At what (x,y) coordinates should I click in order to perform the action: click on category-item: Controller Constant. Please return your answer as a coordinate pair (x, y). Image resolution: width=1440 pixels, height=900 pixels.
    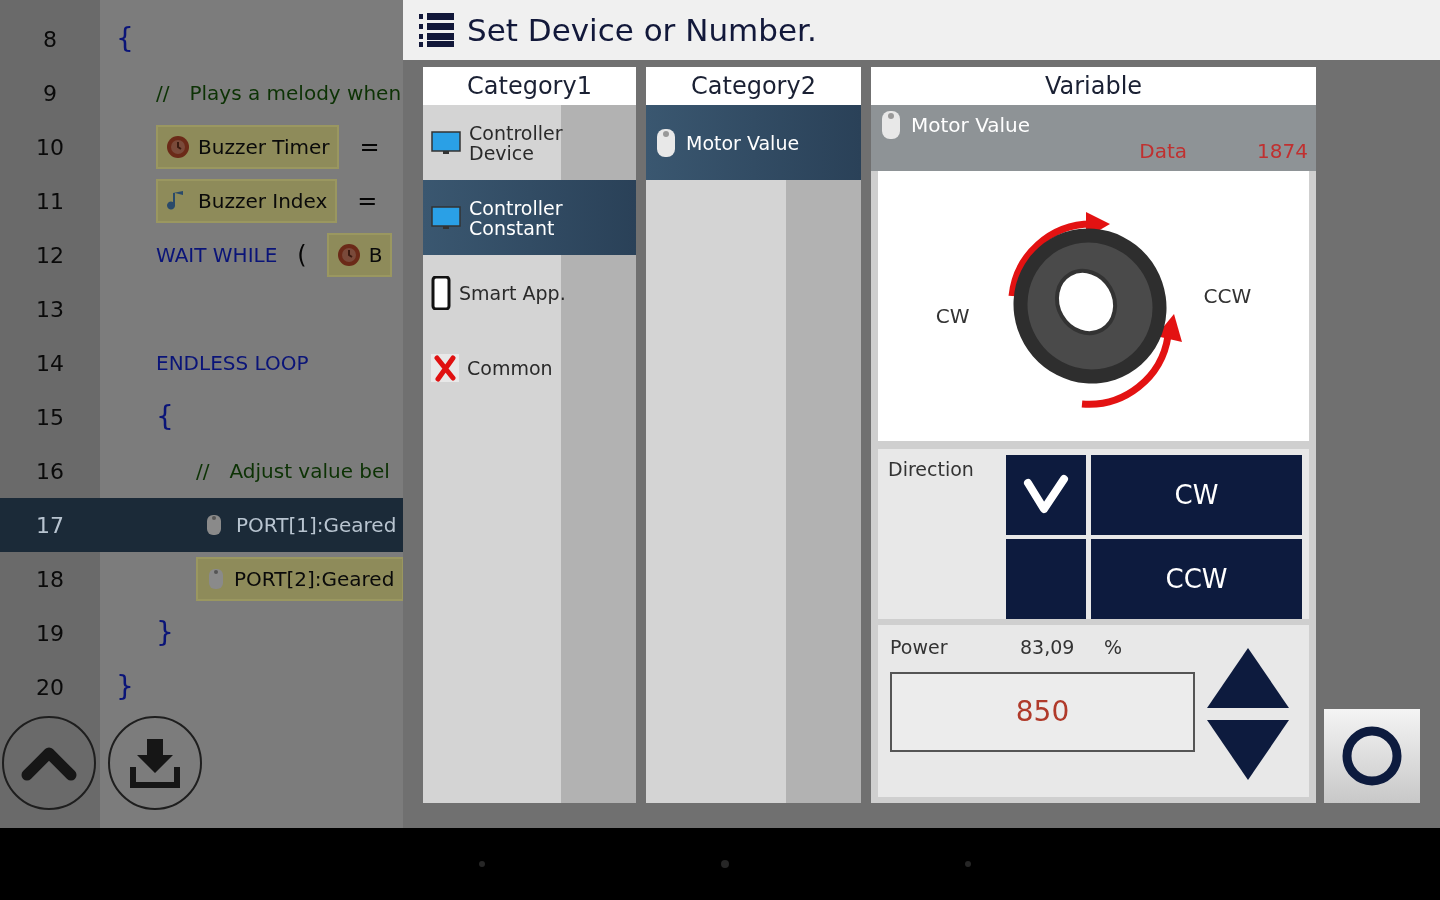
    Looking at the image, I should click on (529, 217).